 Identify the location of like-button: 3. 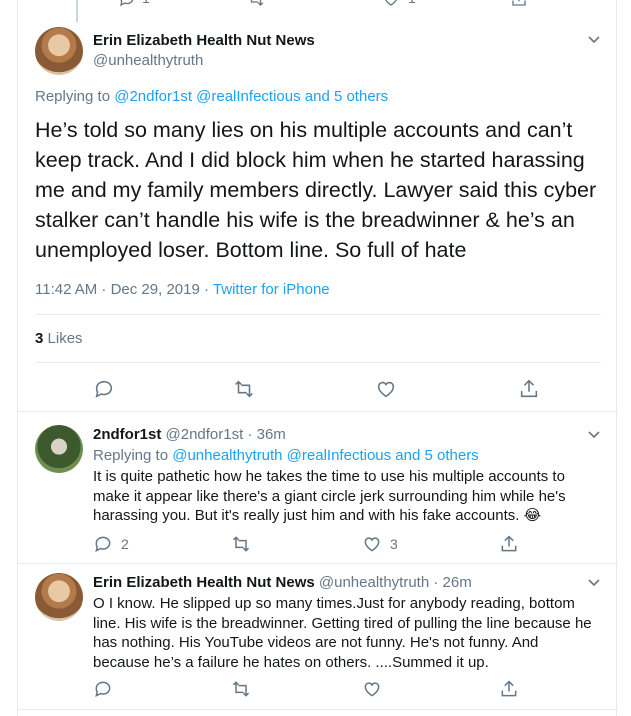
(380, 544).